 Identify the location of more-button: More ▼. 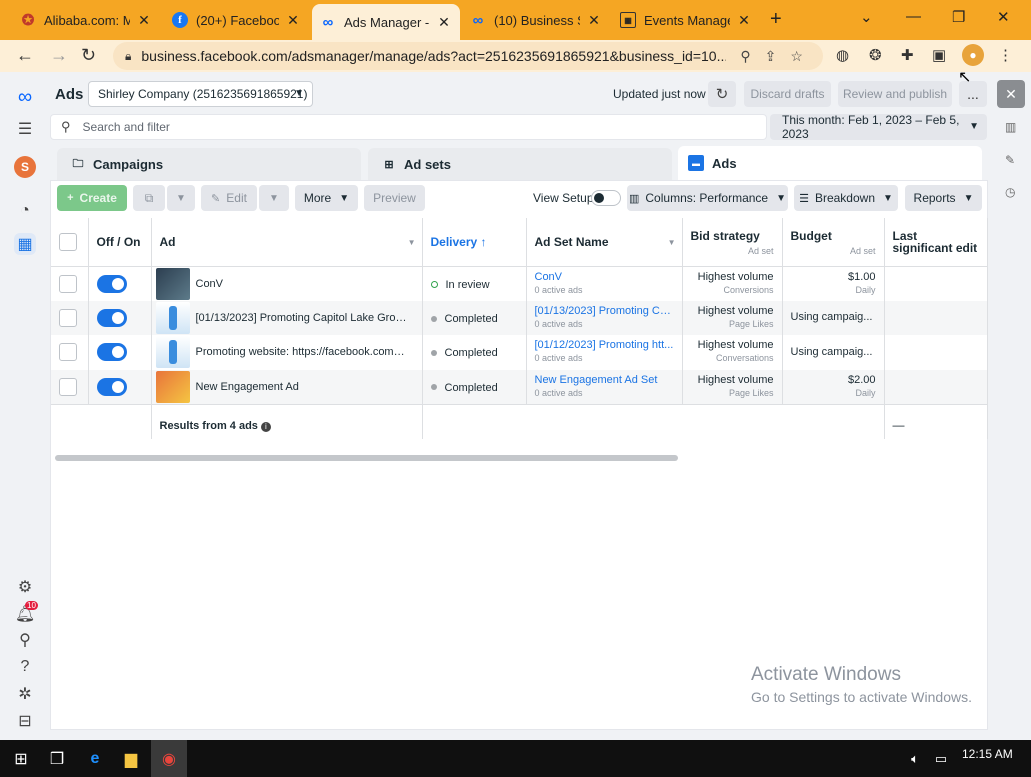
(326, 198).